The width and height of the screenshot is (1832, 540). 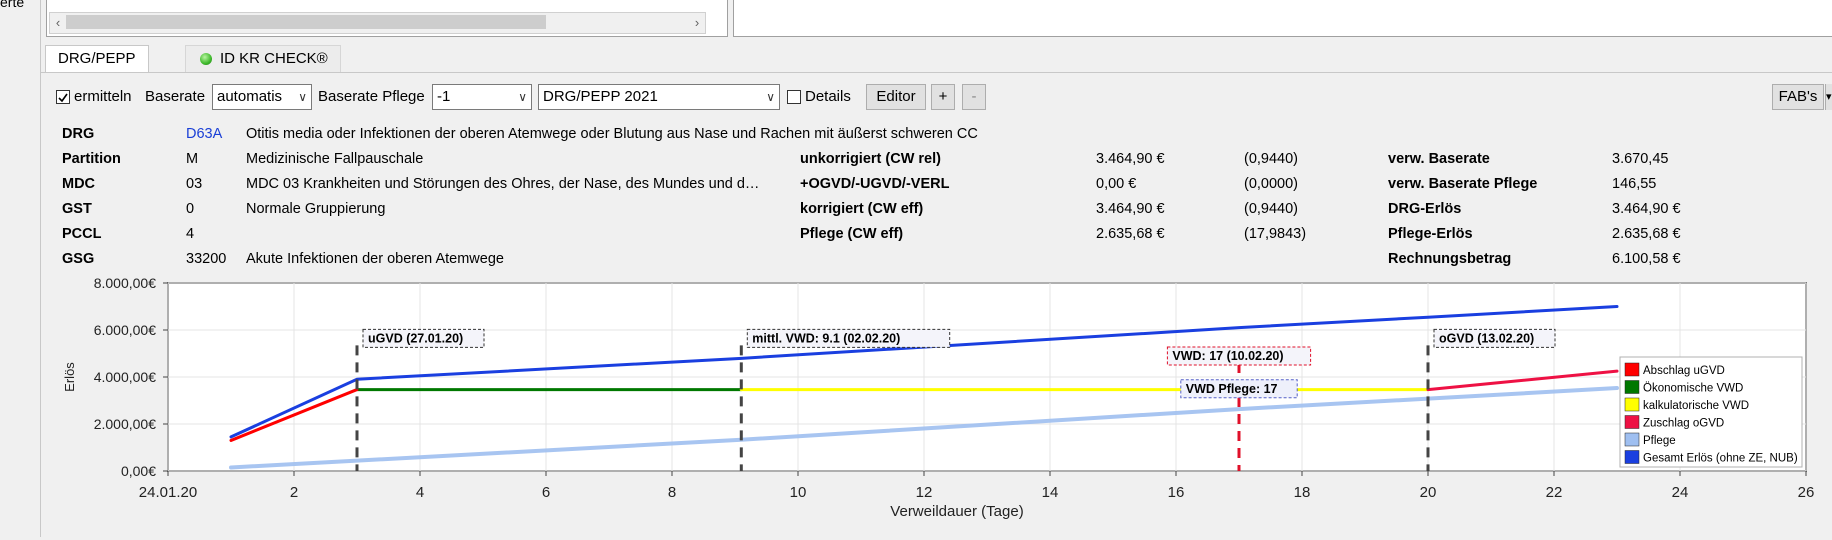 What do you see at coordinates (875, 184) in the screenshot?
I see `ogvd-label: +OGVD/-UGVD/-VERL` at bounding box center [875, 184].